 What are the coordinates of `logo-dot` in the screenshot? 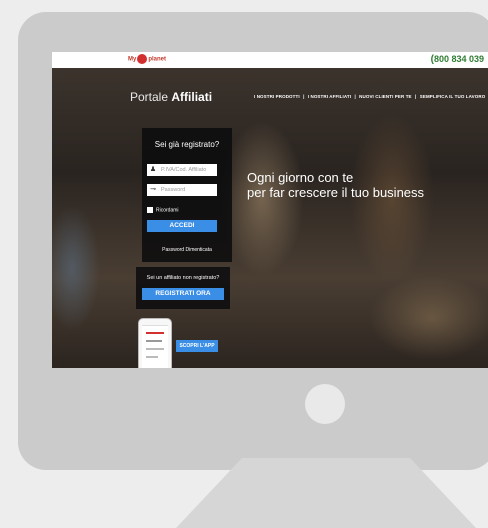 It's located at (142, 59).